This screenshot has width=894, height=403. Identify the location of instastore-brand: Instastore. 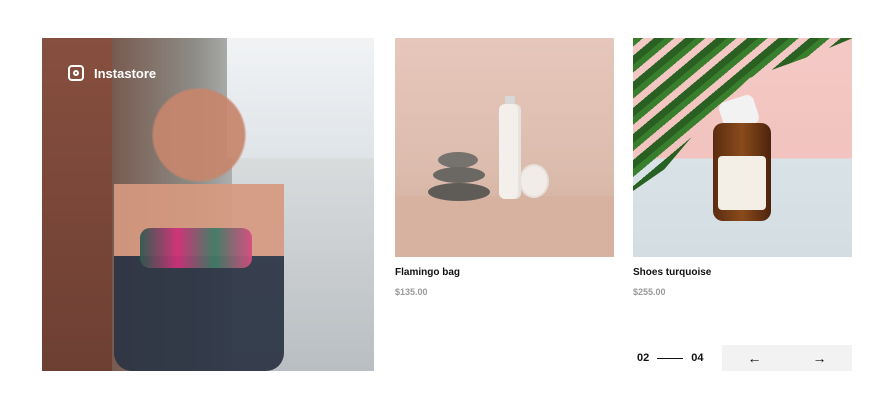
(112, 73).